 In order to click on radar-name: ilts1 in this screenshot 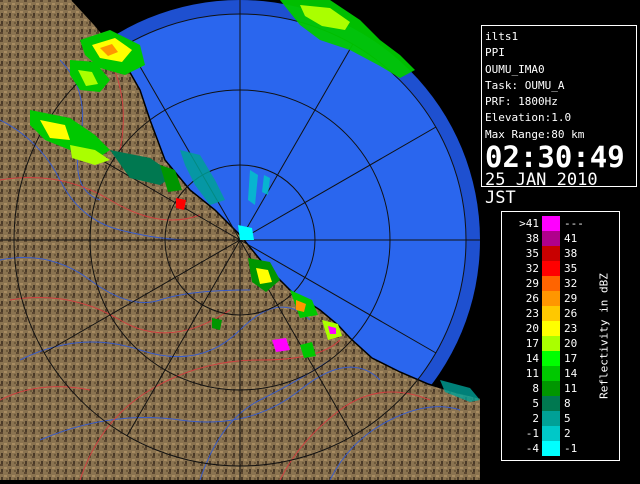, I will do `click(502, 36)`.